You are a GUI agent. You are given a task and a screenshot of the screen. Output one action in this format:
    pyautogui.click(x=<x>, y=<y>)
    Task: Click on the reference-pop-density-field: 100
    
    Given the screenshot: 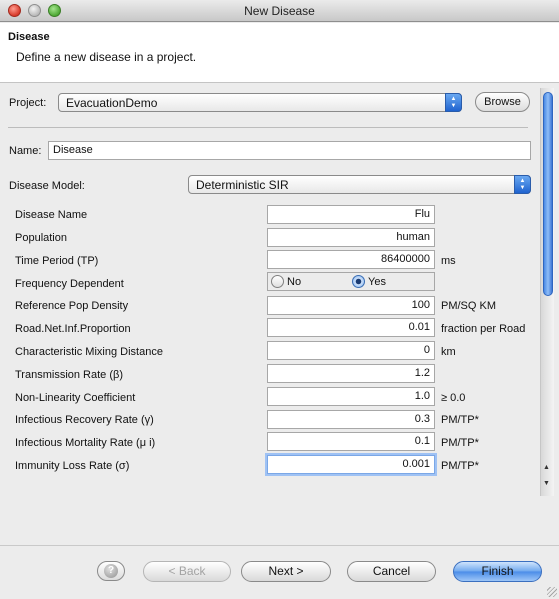 What is the action you would take?
    pyautogui.click(x=351, y=305)
    